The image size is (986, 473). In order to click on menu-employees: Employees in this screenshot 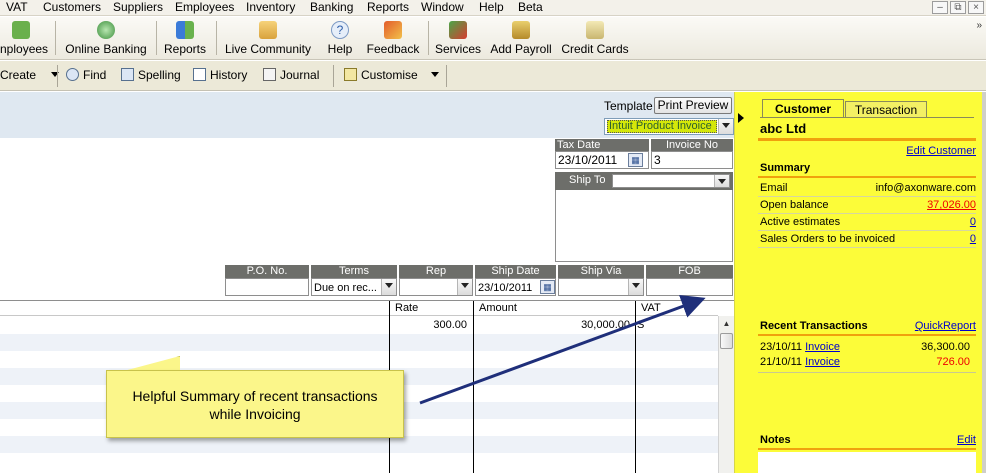, I will do `click(204, 7)`.